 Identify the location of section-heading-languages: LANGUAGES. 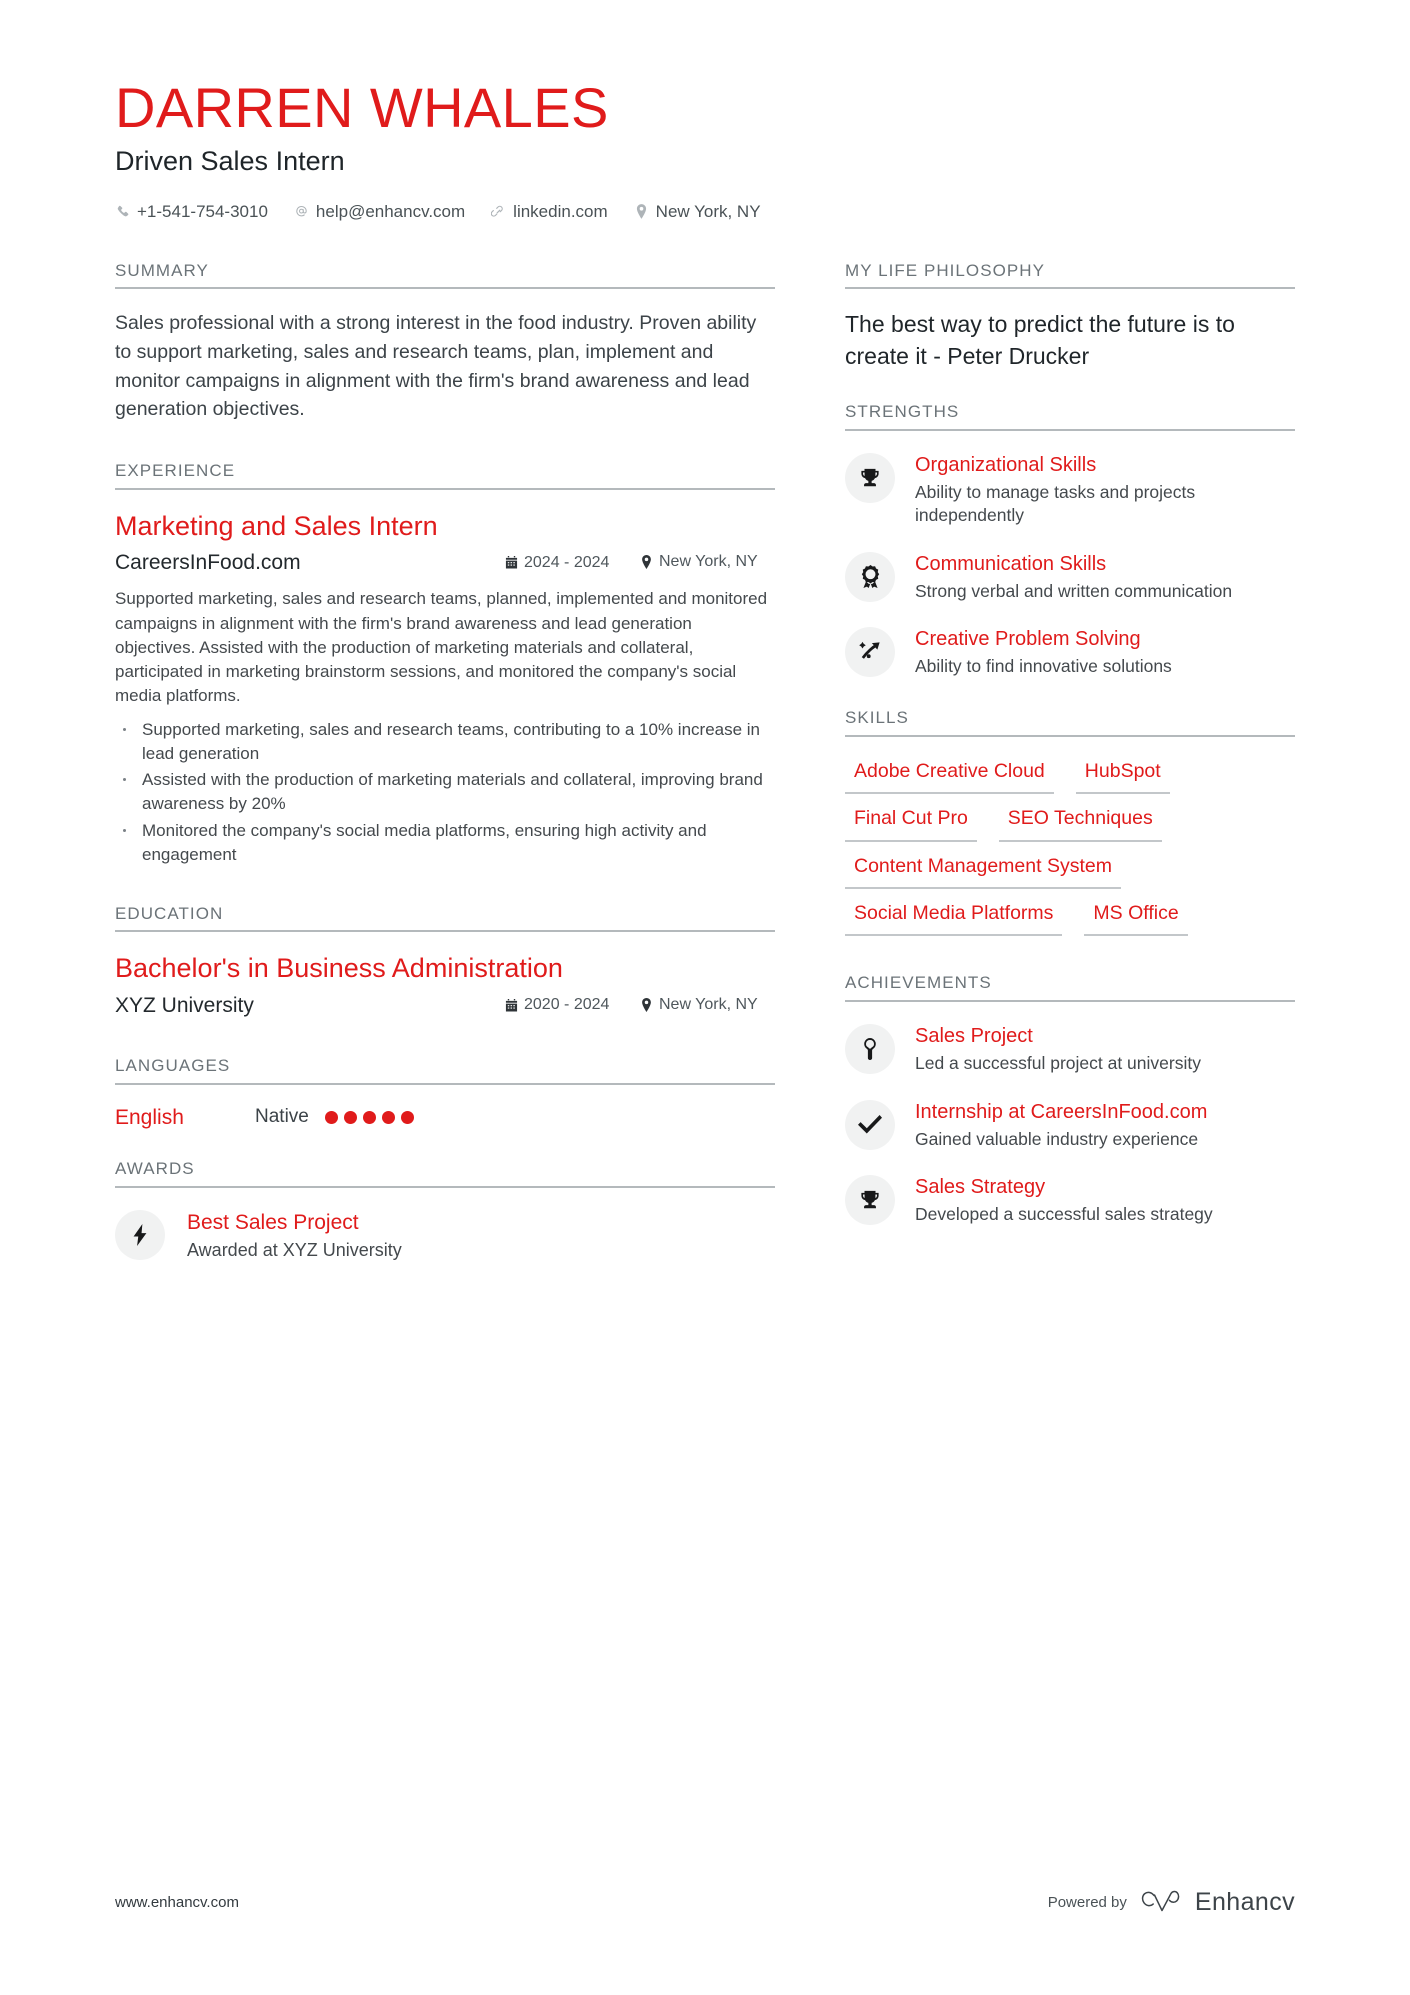
(445, 1070).